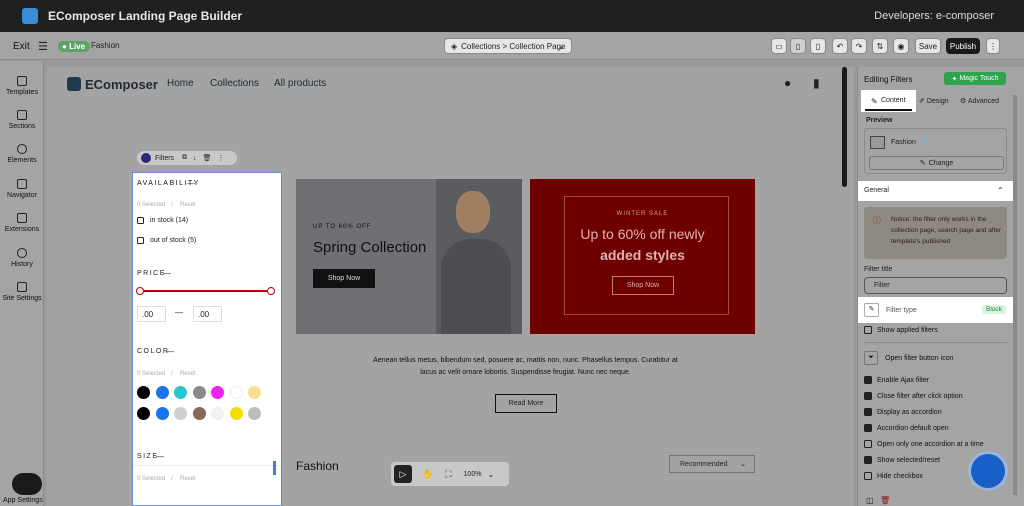 Image resolution: width=1024 pixels, height=506 pixels. I want to click on price-min-handle, so click(140, 291).